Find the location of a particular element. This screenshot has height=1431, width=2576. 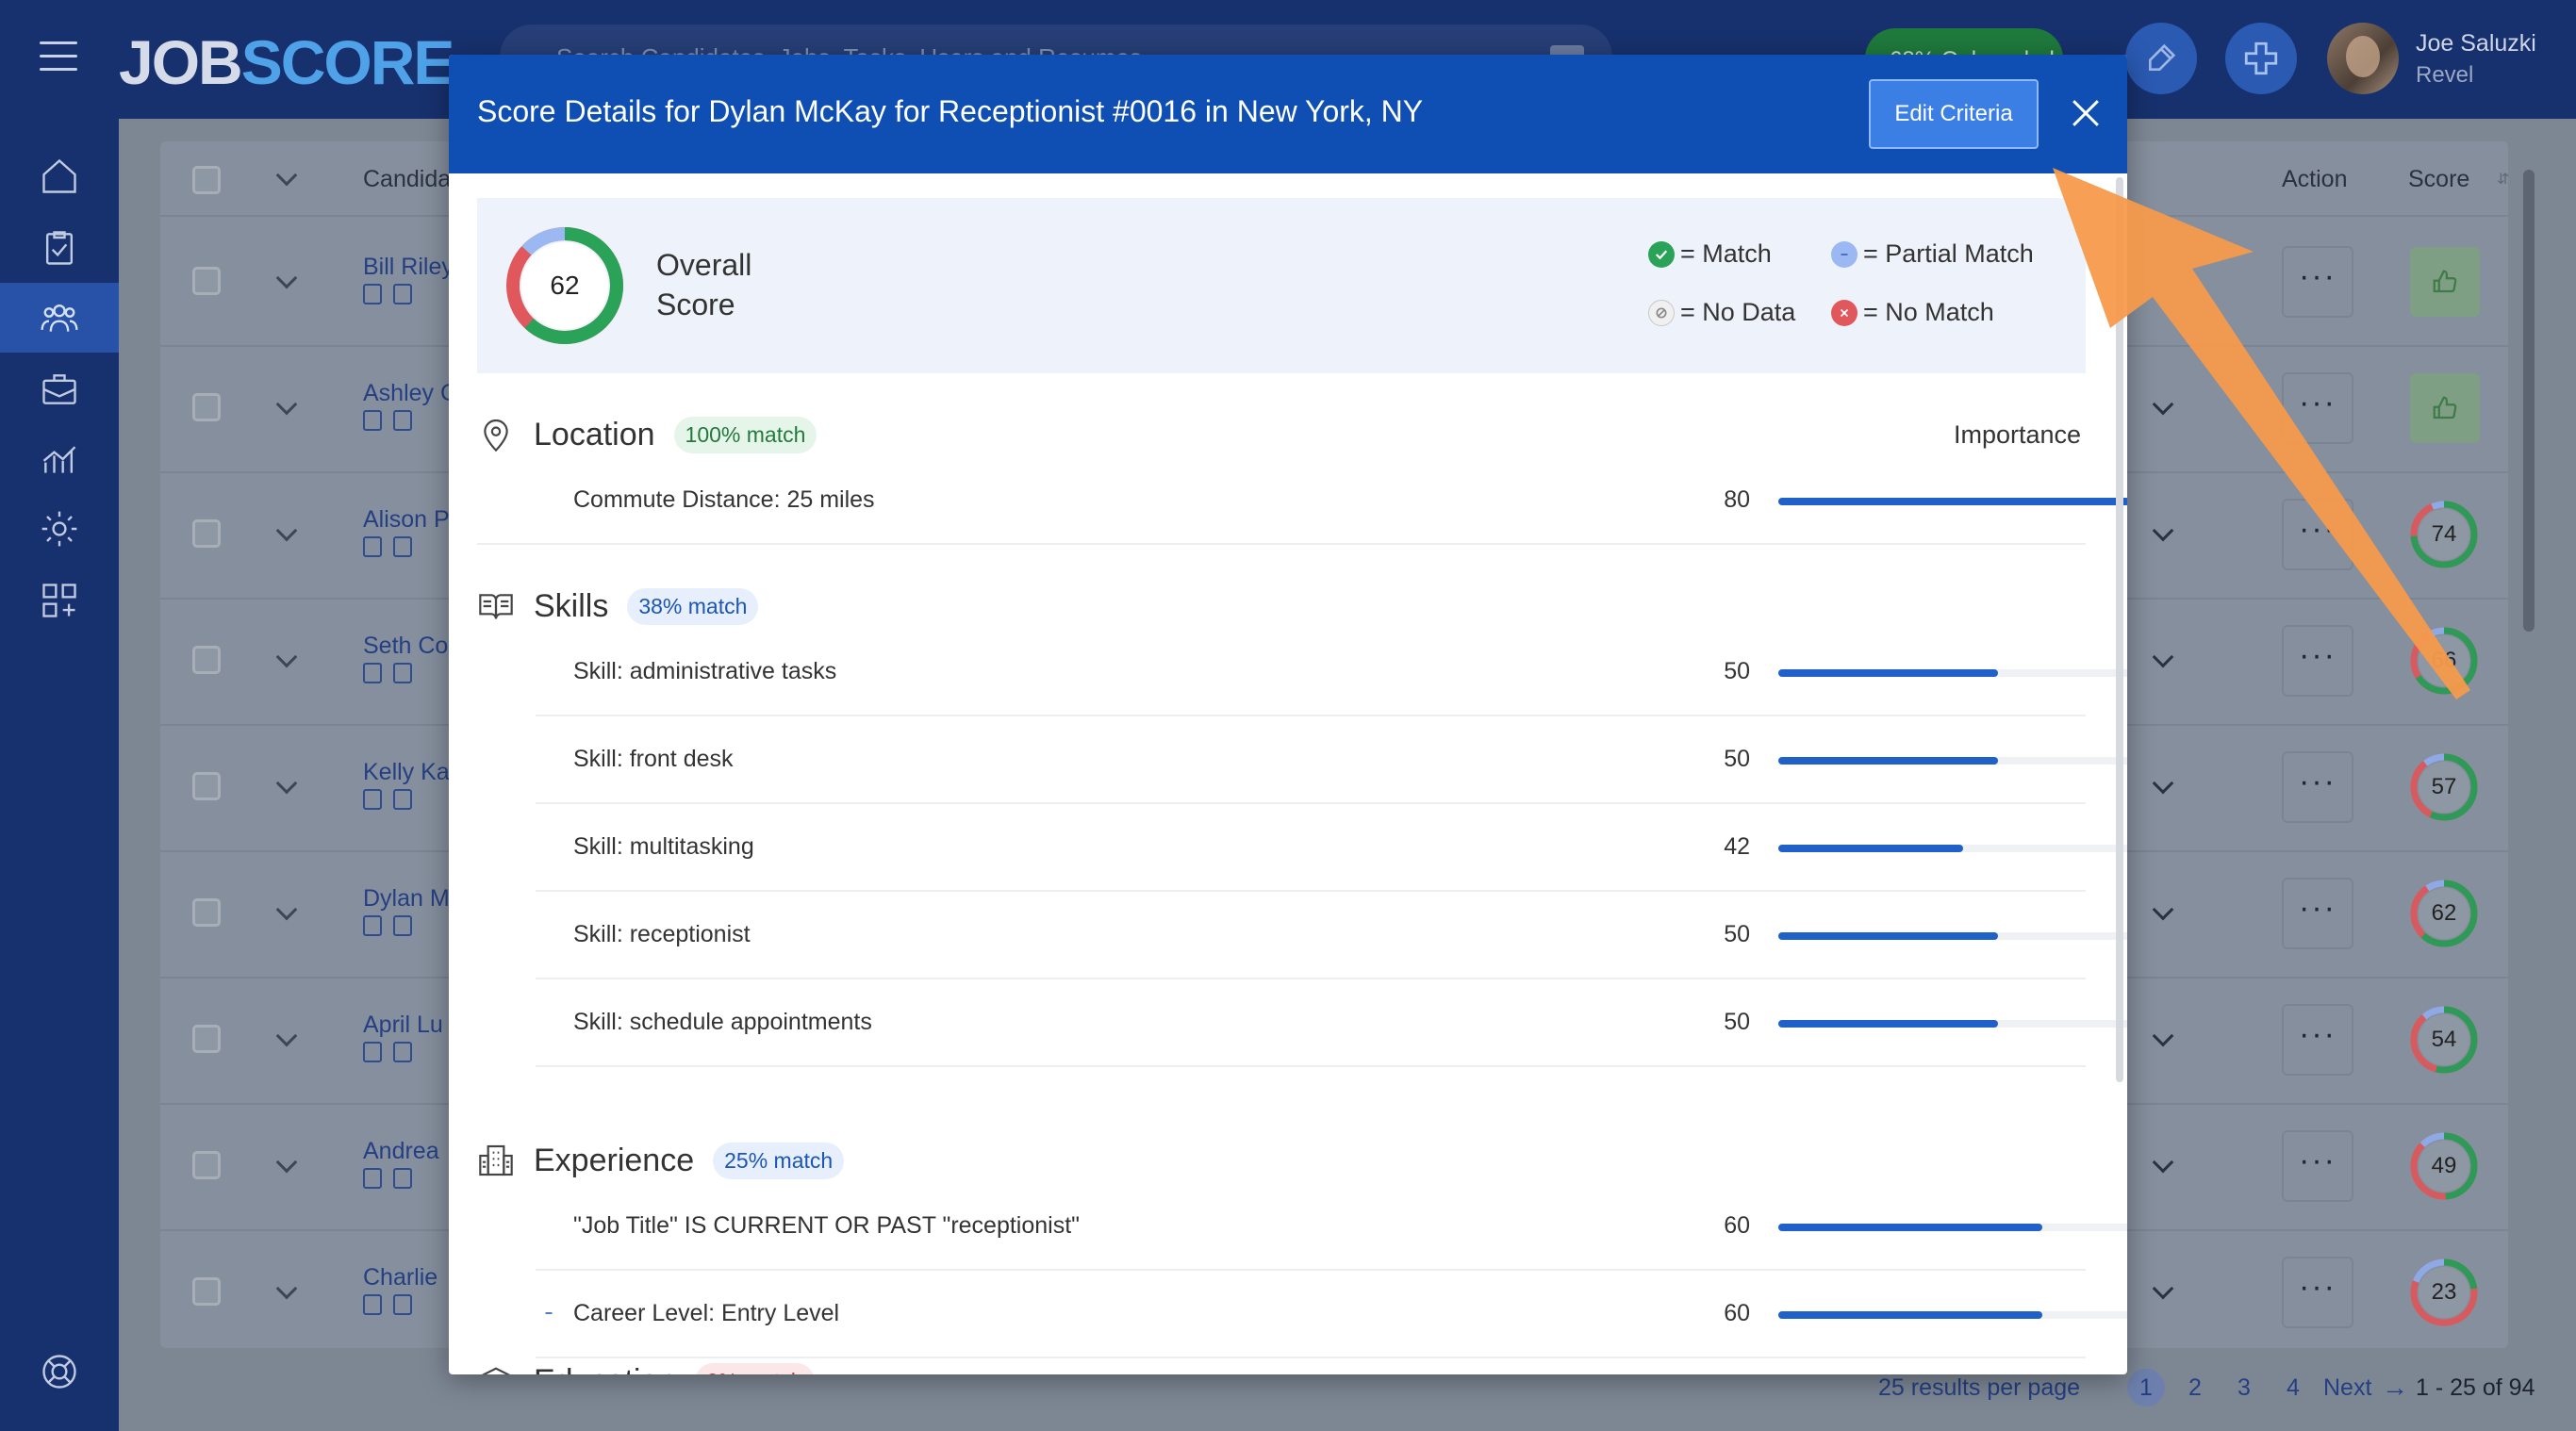

sort-icon: ⇵ is located at coordinates (2503, 180).